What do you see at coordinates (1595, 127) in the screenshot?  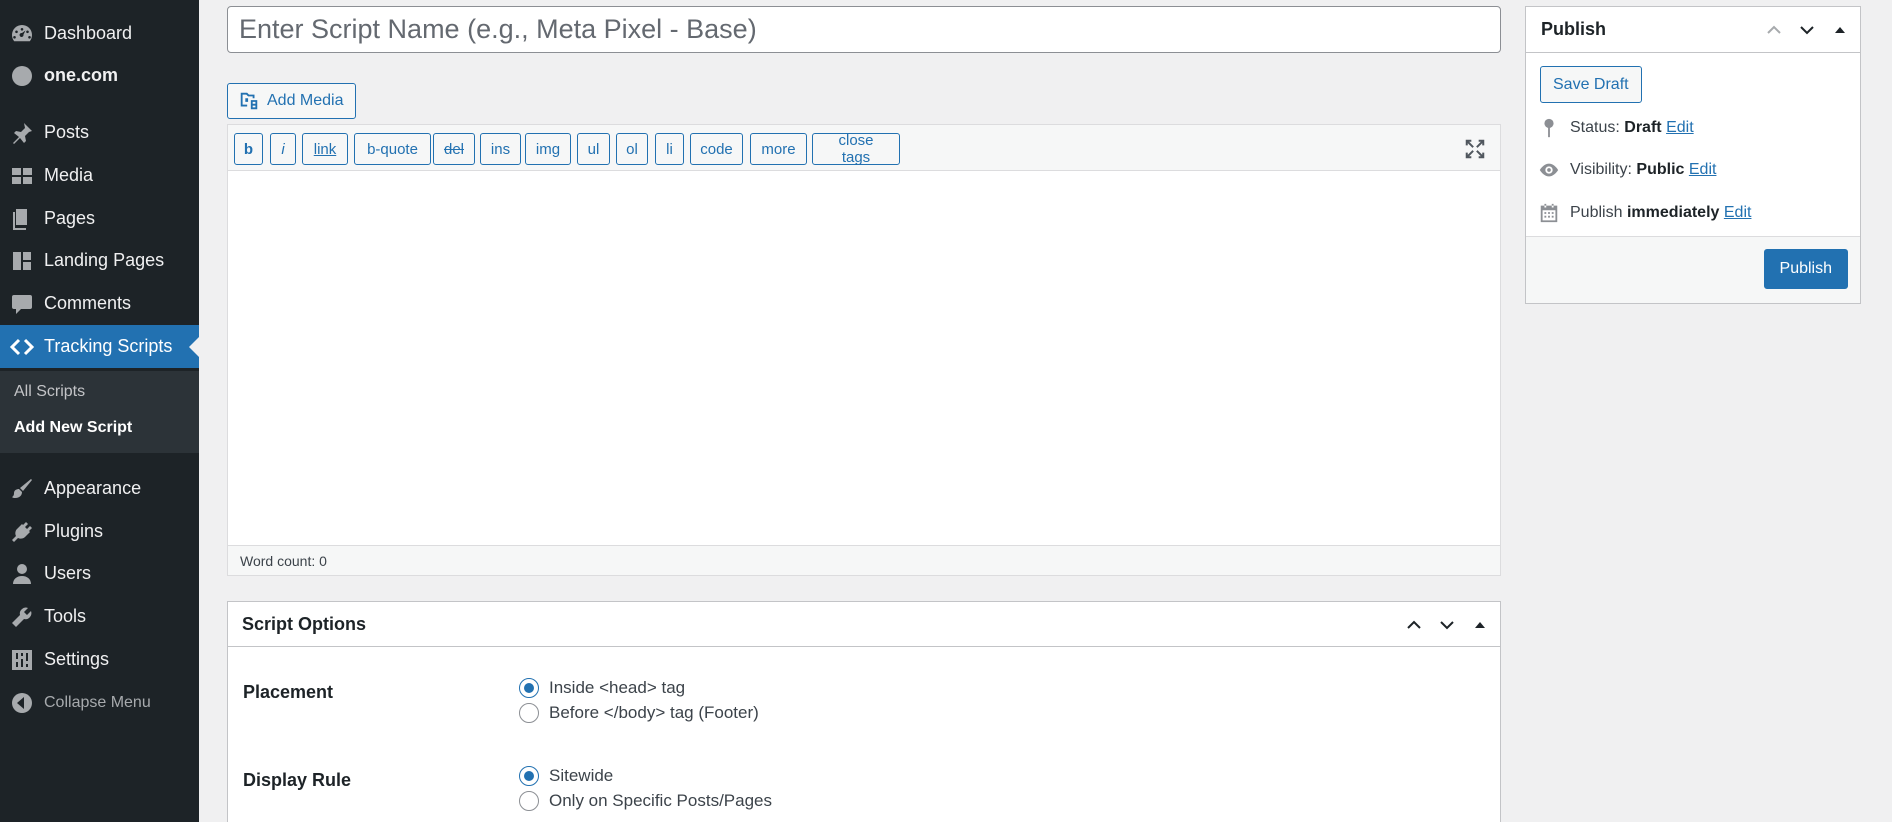 I see `status-label: Status:` at bounding box center [1595, 127].